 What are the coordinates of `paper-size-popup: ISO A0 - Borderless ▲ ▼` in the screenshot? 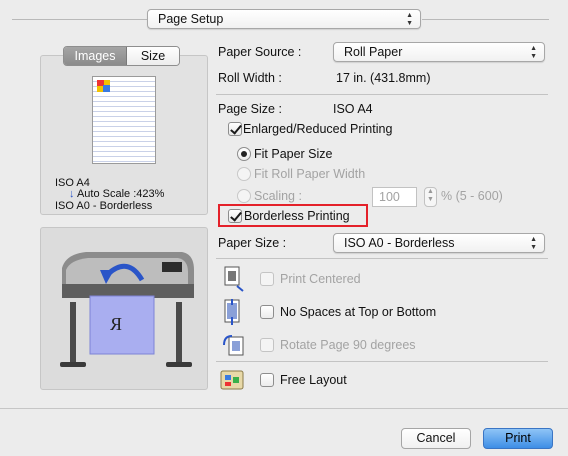 It's located at (439, 243).